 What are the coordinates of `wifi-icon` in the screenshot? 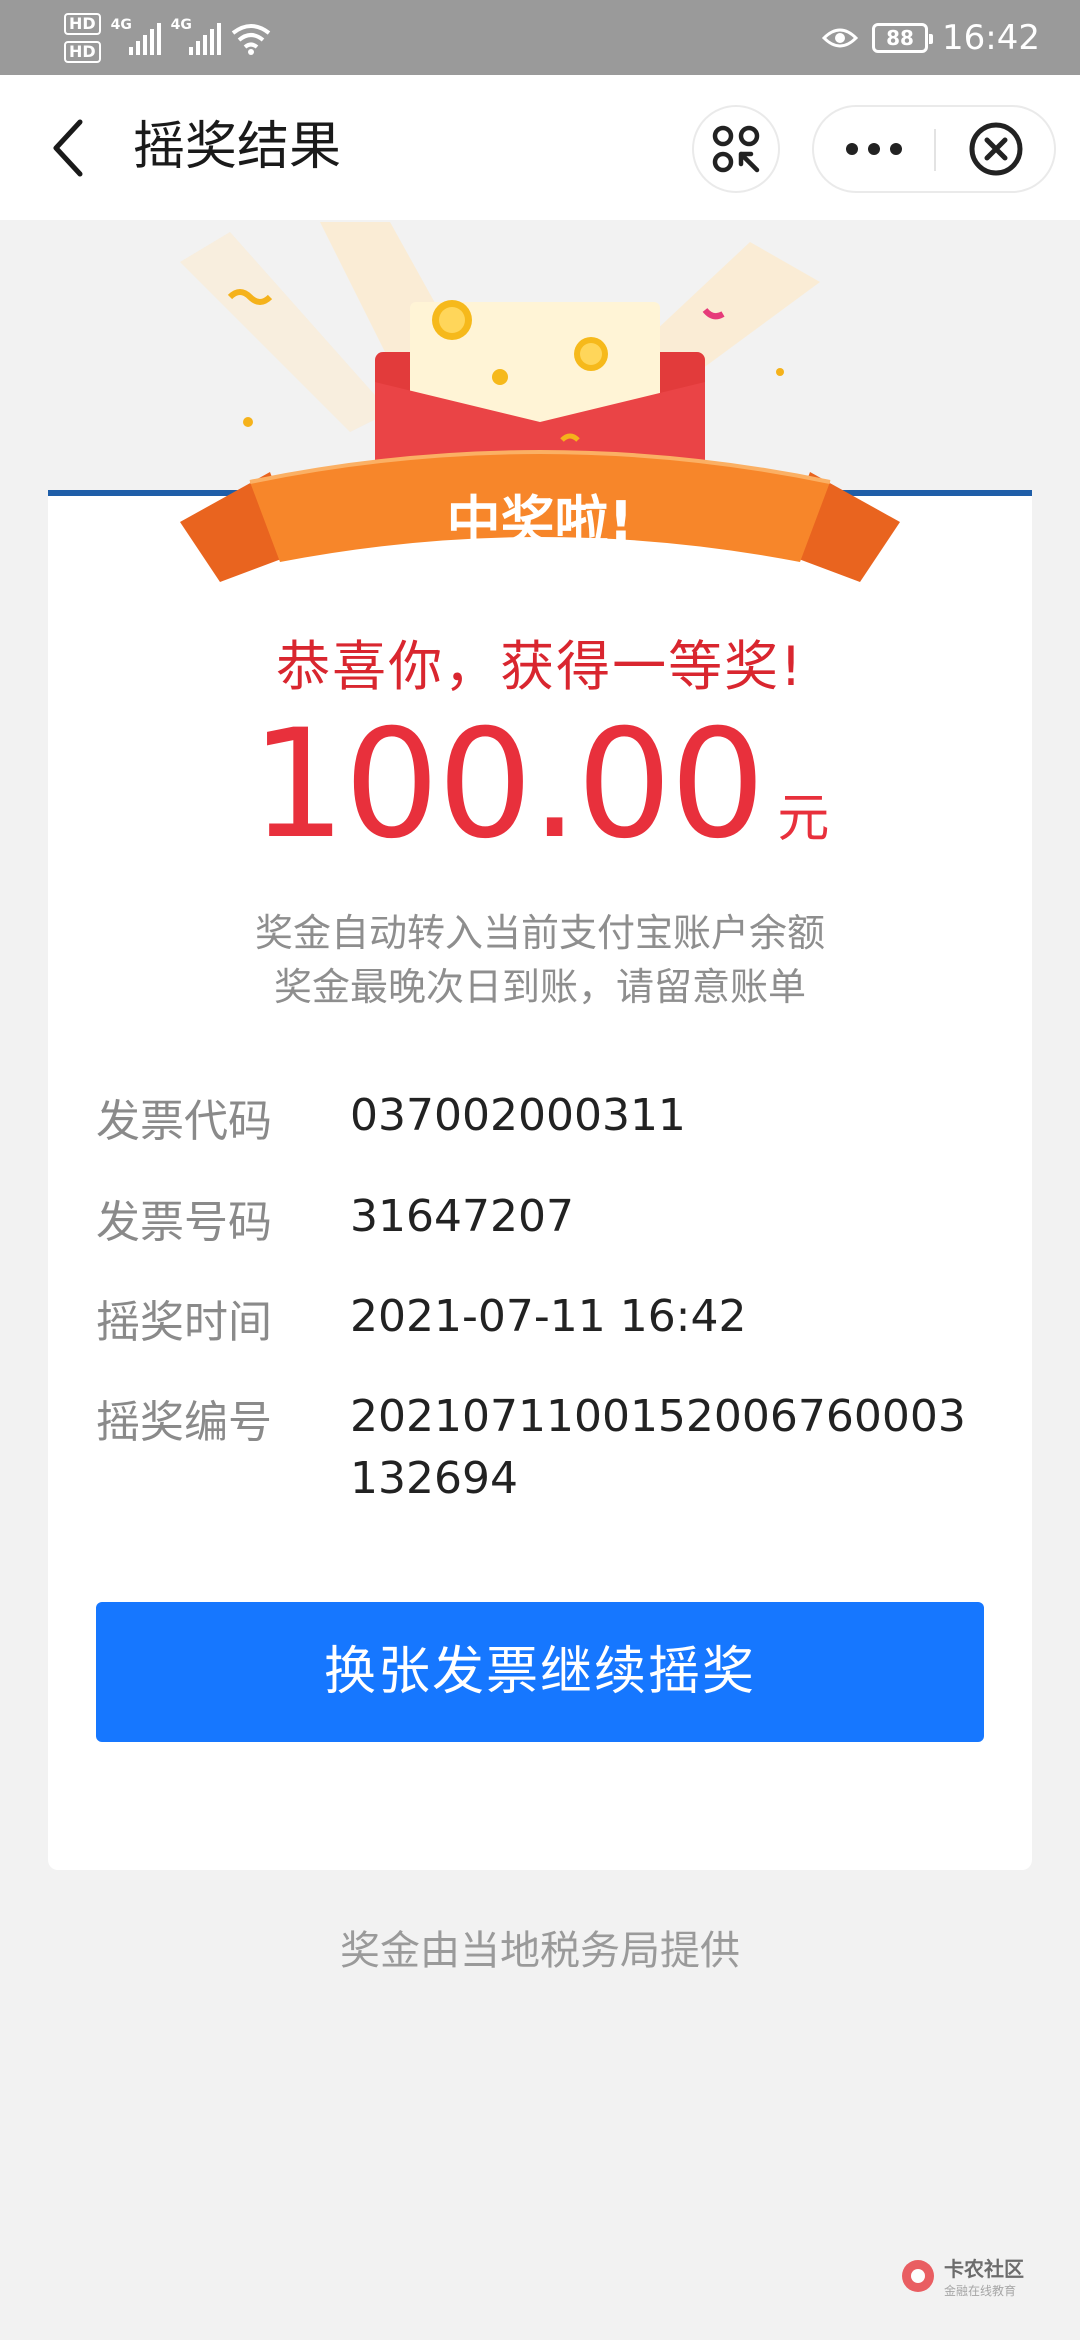 It's located at (250, 39).